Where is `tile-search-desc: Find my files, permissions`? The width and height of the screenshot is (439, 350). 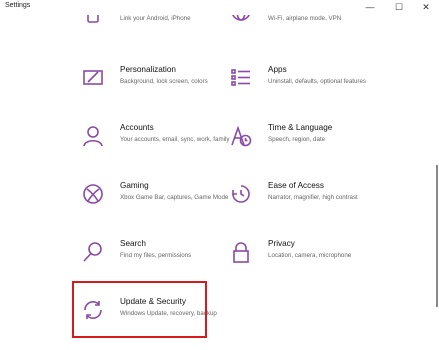
tile-search-desc: Find my files, permissions is located at coordinates (156, 255).